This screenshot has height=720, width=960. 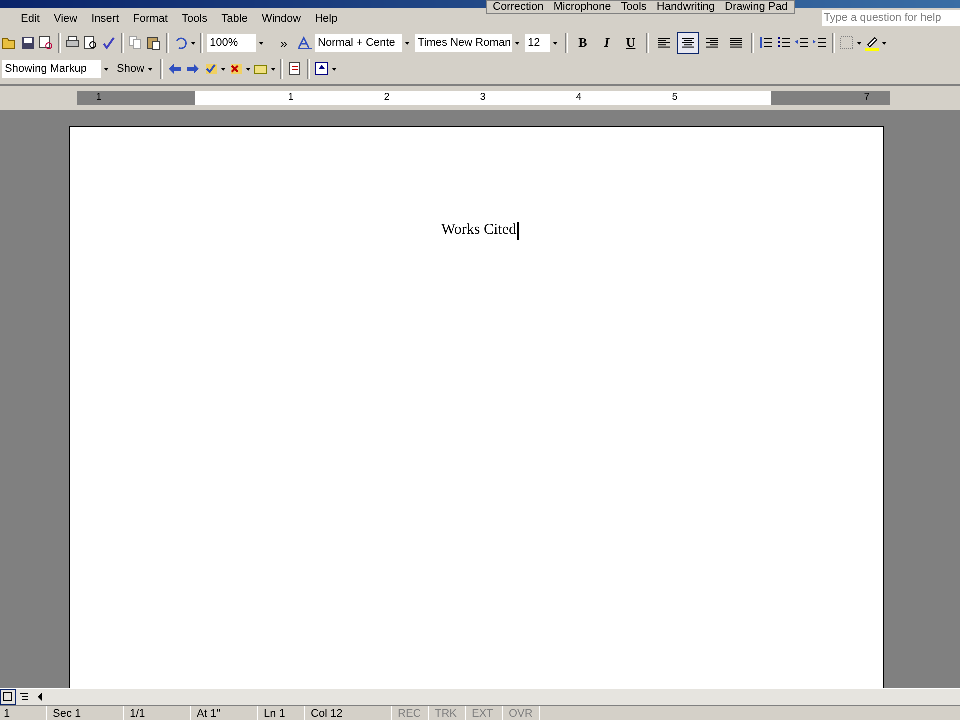 I want to click on page-view-icon, so click(x=8, y=697).